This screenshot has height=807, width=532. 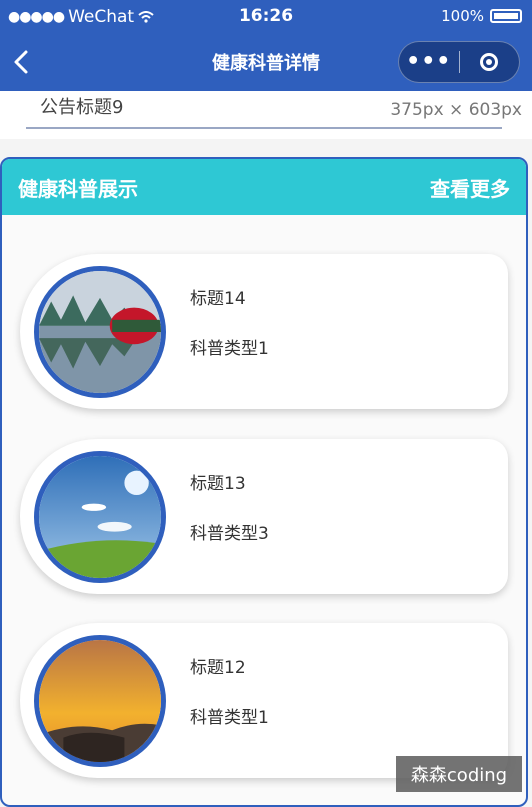 I want to click on battery-icon, so click(x=506, y=16).